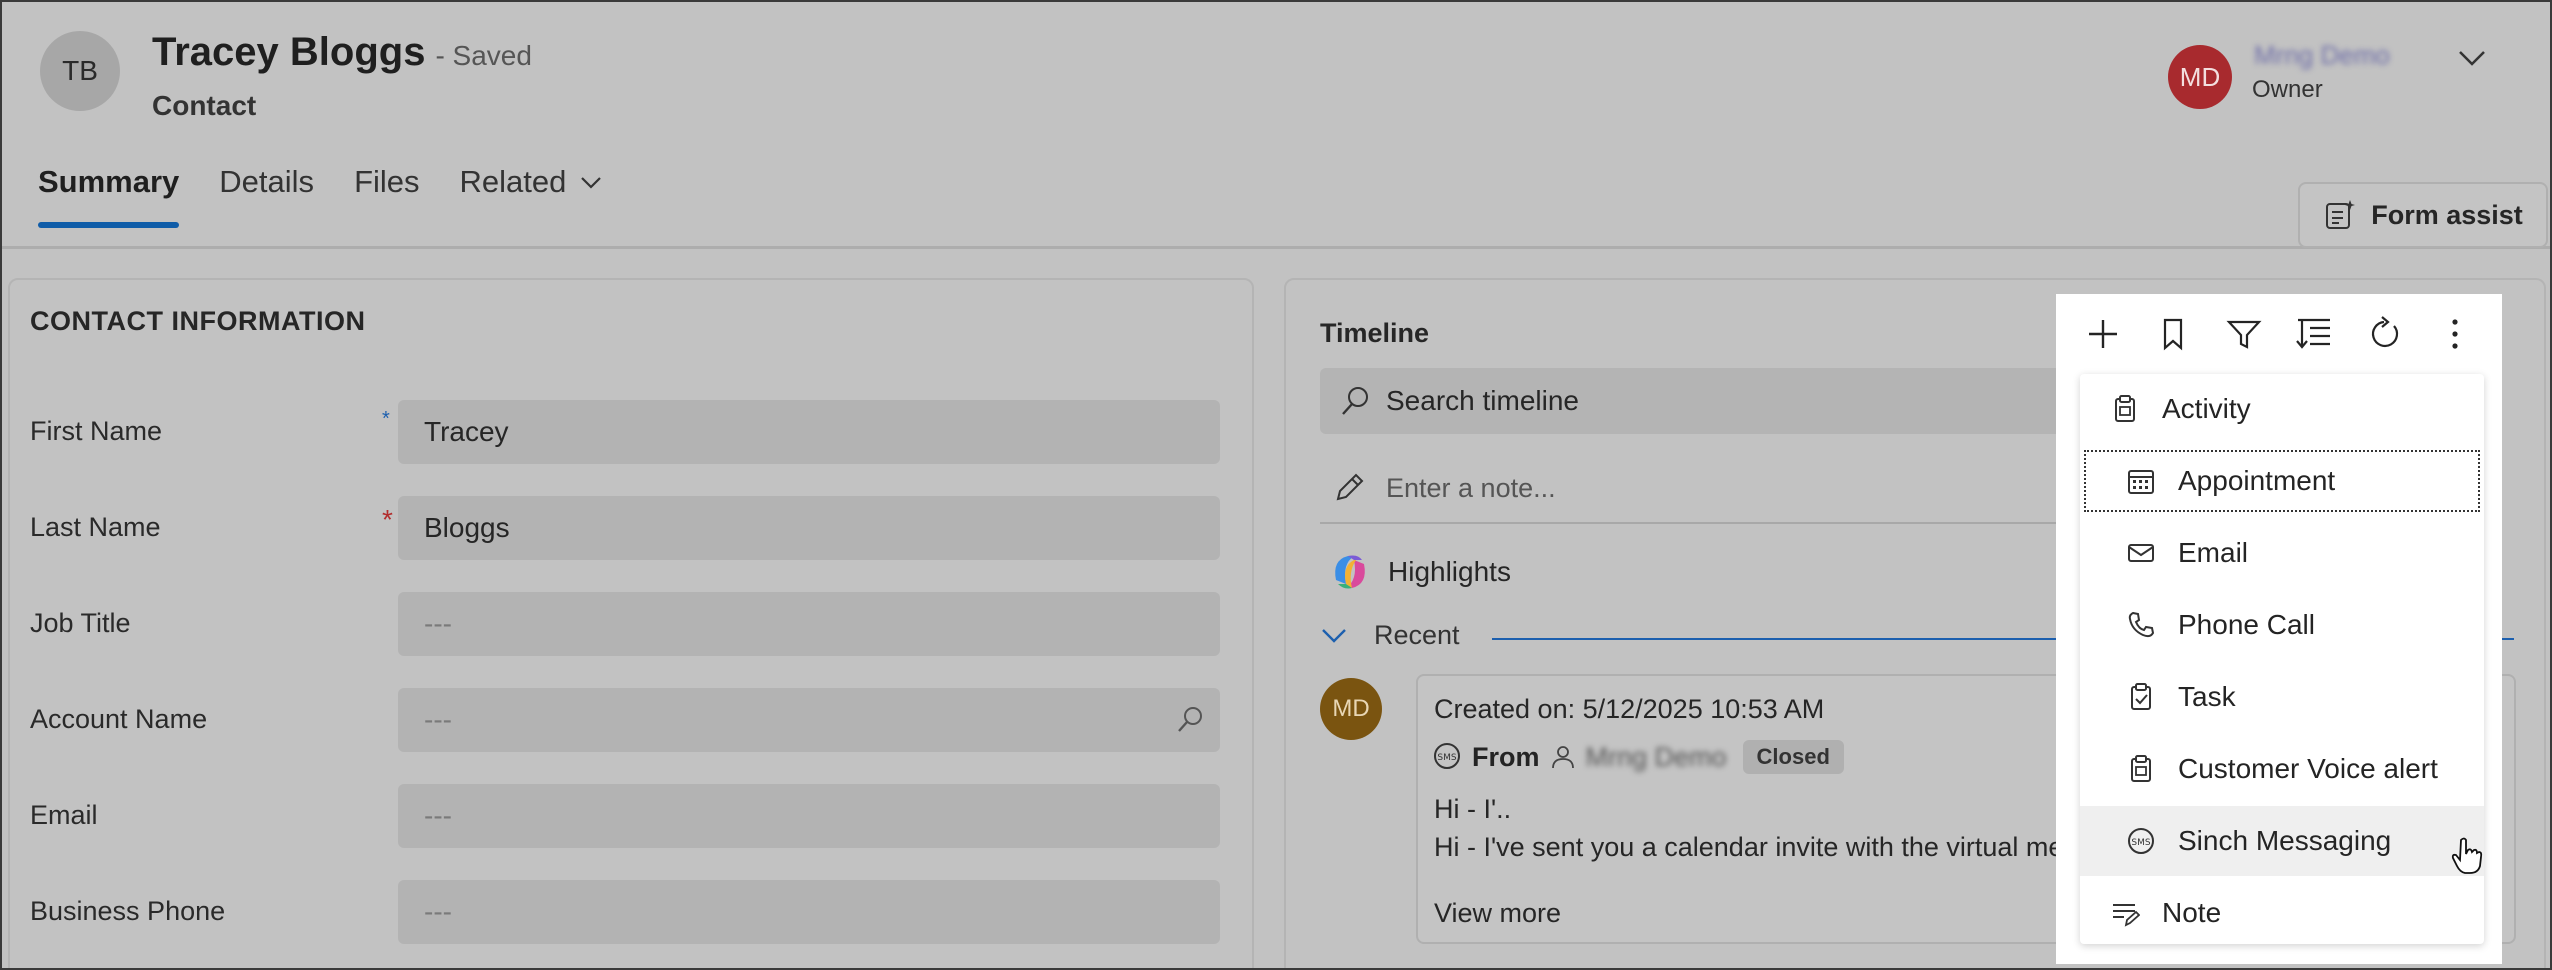 Image resolution: width=2552 pixels, height=970 pixels. I want to click on note-icon, so click(2125, 913).